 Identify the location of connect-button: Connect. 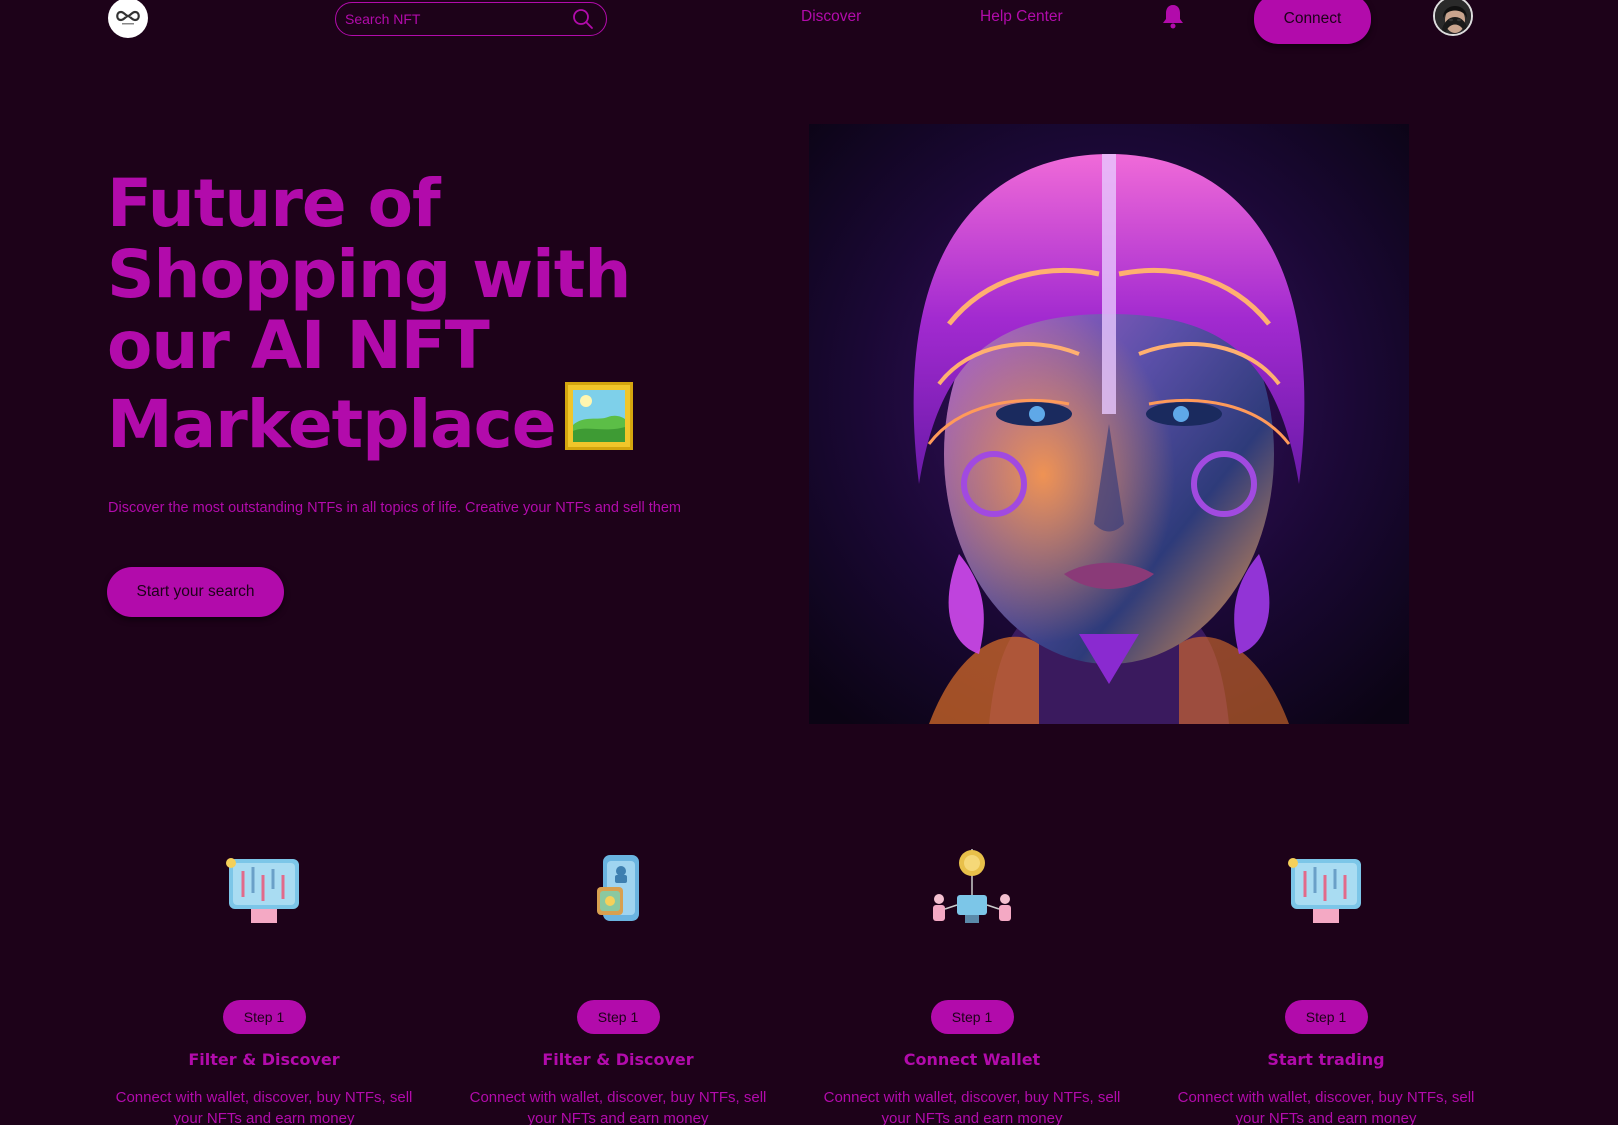
(1312, 22).